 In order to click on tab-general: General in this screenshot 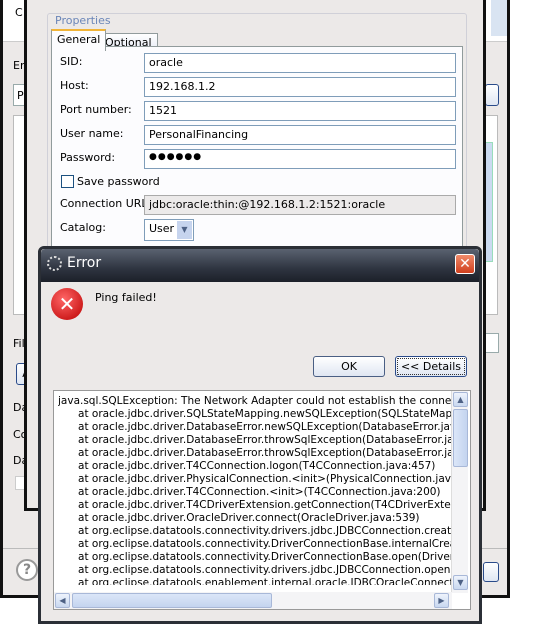, I will do `click(79, 40)`.